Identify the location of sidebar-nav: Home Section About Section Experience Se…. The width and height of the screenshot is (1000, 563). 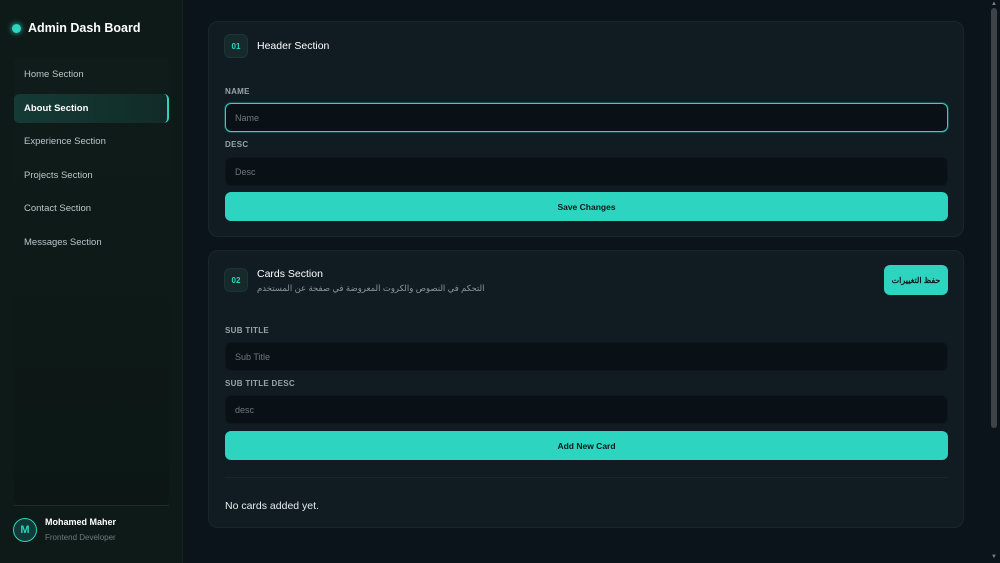
(91, 281).